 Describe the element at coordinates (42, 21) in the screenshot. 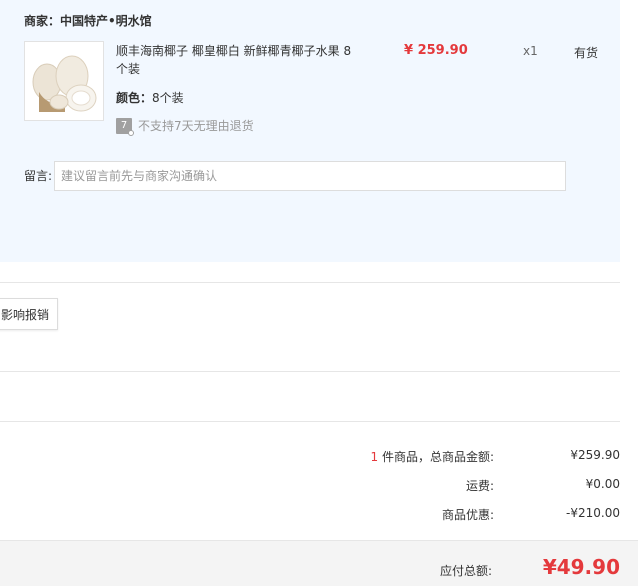

I see `store-label: 商家：` at that location.